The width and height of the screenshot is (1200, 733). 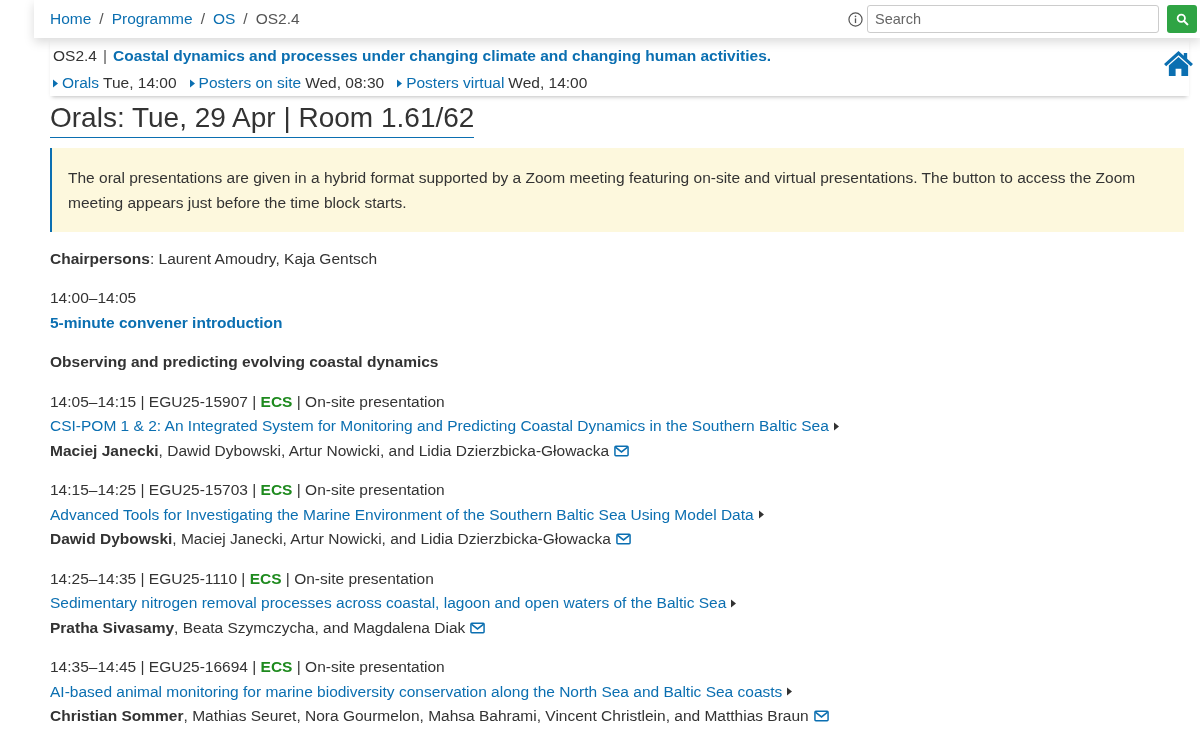 I want to click on session-time: Wed, 08:30, so click(x=345, y=83).